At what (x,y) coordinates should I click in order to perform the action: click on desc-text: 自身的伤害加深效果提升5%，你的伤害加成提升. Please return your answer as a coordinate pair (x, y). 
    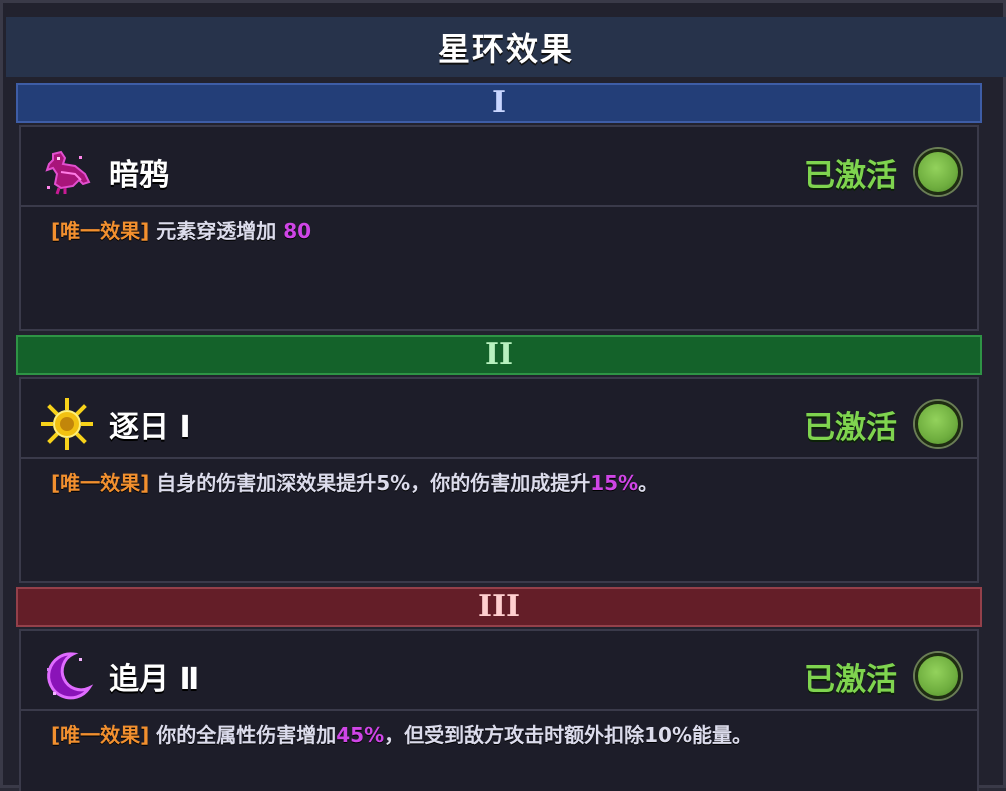
    Looking at the image, I should click on (373, 483).